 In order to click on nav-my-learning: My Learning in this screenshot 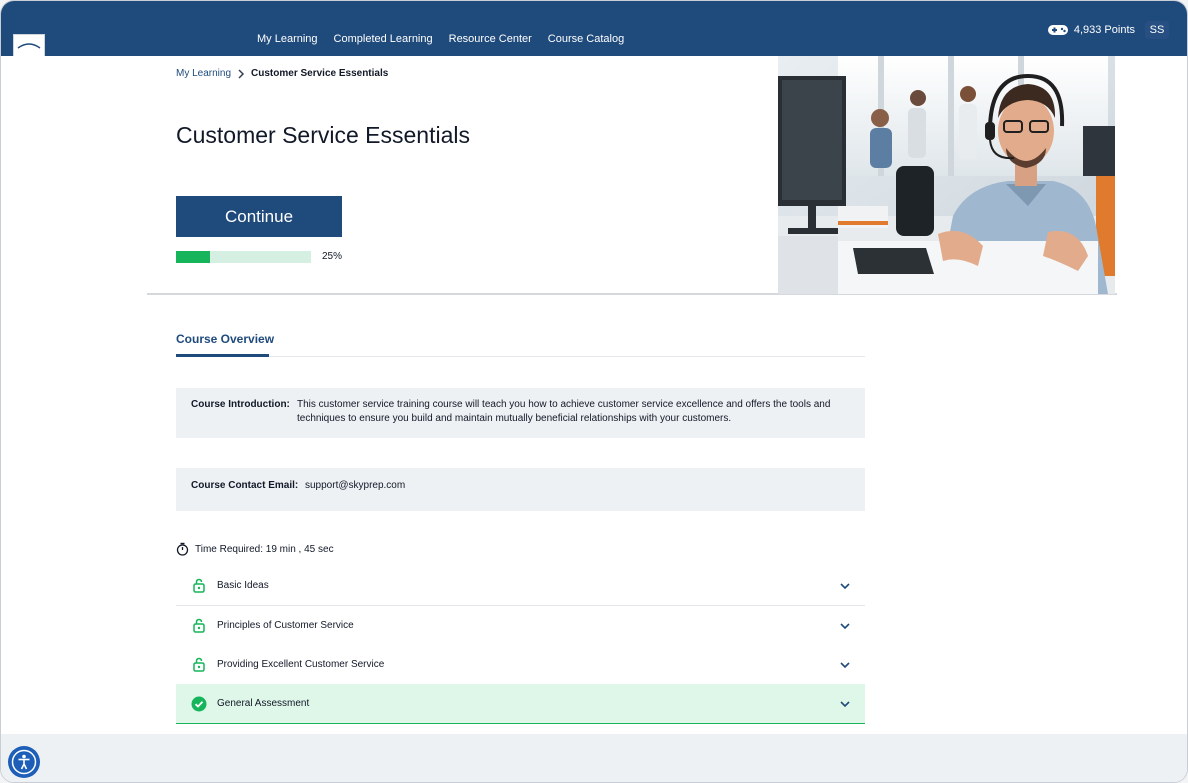, I will do `click(287, 39)`.